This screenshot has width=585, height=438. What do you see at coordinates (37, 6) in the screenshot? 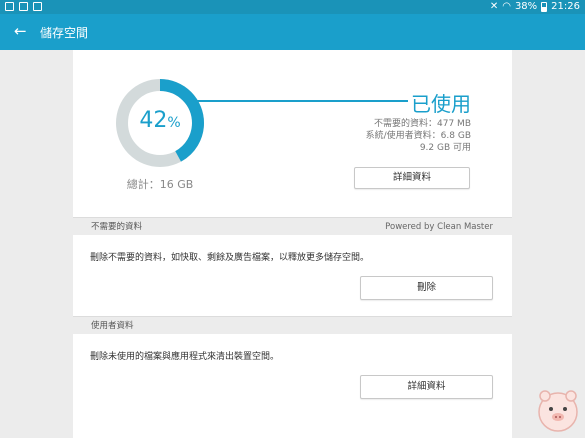
I see `photo-notification-icon` at bounding box center [37, 6].